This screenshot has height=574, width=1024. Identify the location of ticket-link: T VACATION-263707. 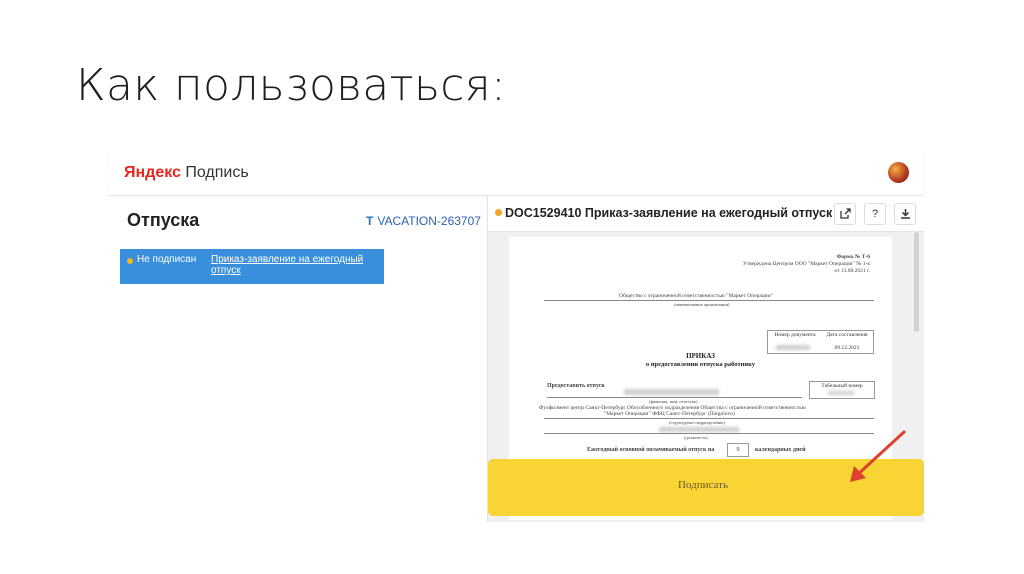
(423, 221).